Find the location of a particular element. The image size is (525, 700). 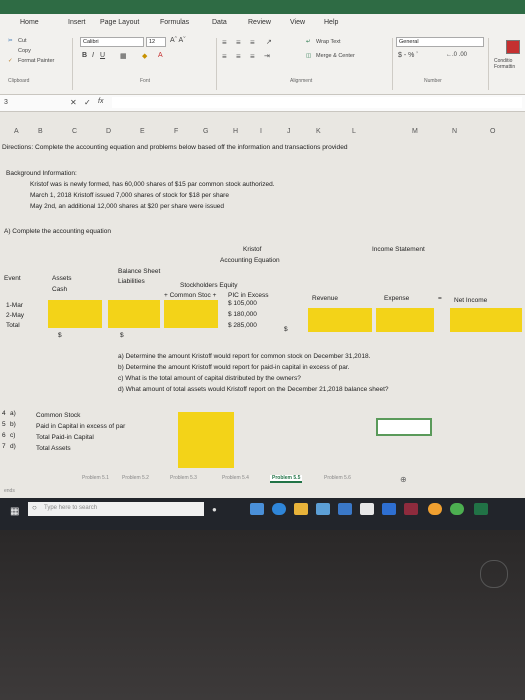

align-middle-icon: ≡ is located at coordinates (238, 42).